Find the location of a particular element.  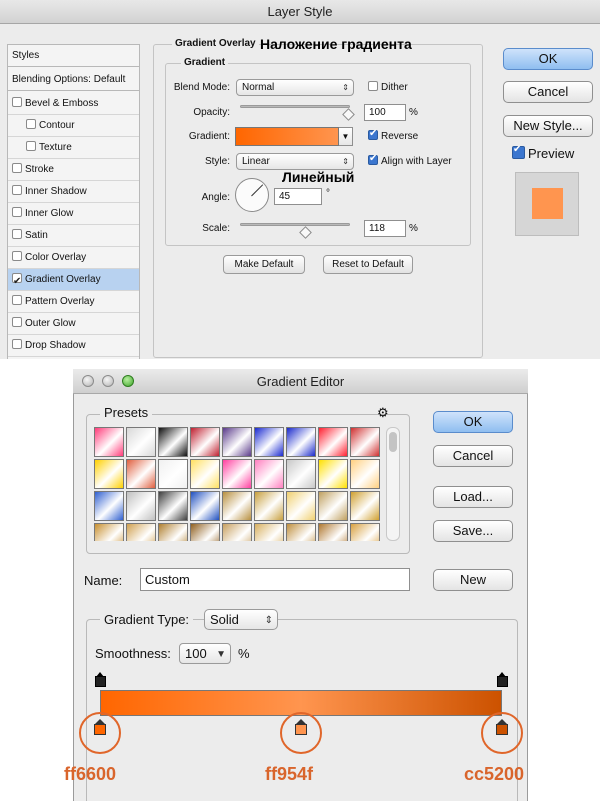

sidebar-item-gradient-overlay: Gradient Overlay is located at coordinates (73, 281).